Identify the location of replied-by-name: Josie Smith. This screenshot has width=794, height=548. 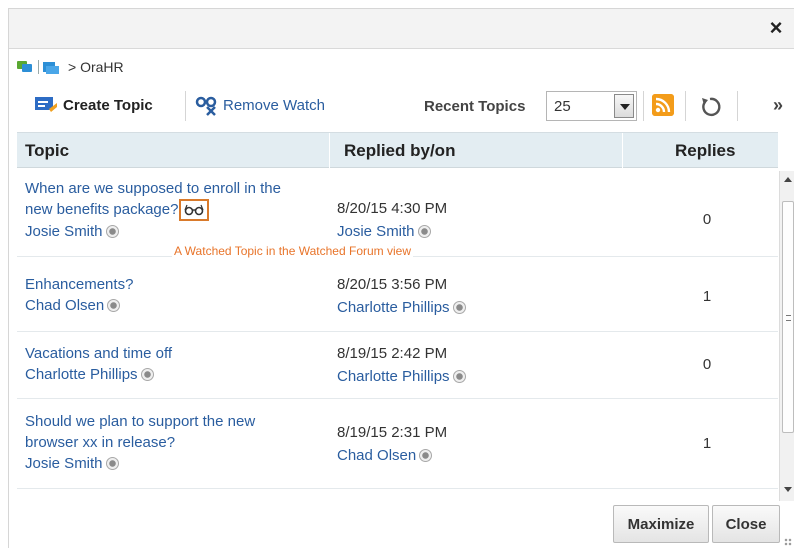
(376, 231).